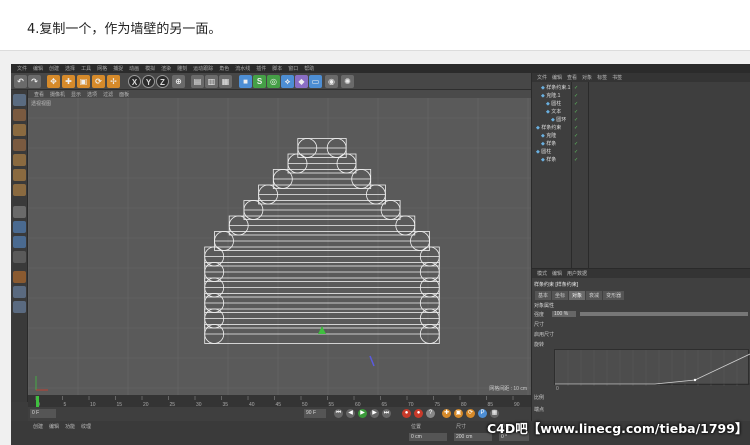 This screenshot has height=445, width=750. I want to click on object-row: ◆ 克隆.1, so click(550, 96).